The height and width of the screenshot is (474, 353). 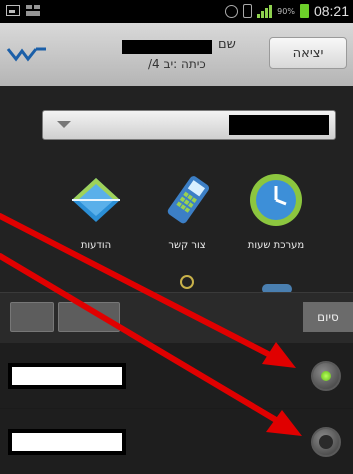 I want to click on app-header: שם כיתה :יב 4/ יציאה, so click(x=176, y=54).